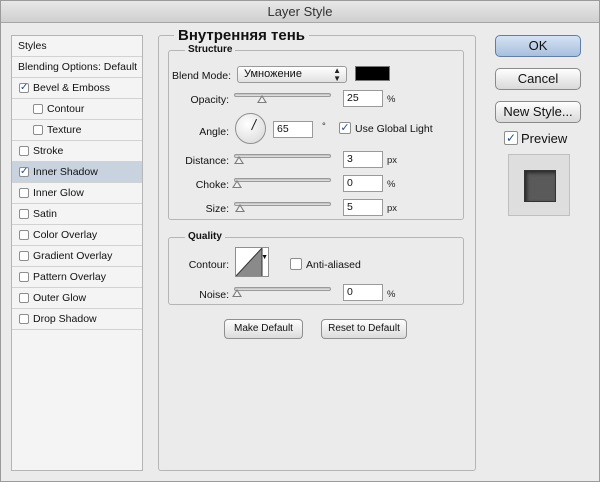  I want to click on opacity-unit: %, so click(391, 99).